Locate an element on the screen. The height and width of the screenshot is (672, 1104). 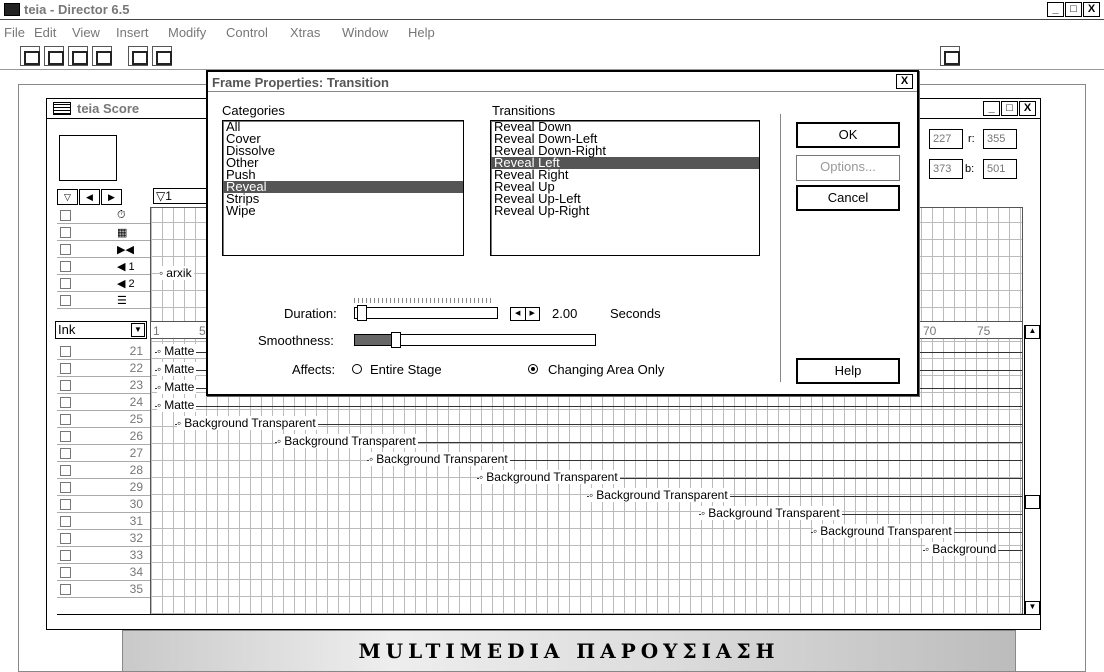
score-close-button: X is located at coordinates (1027, 108).